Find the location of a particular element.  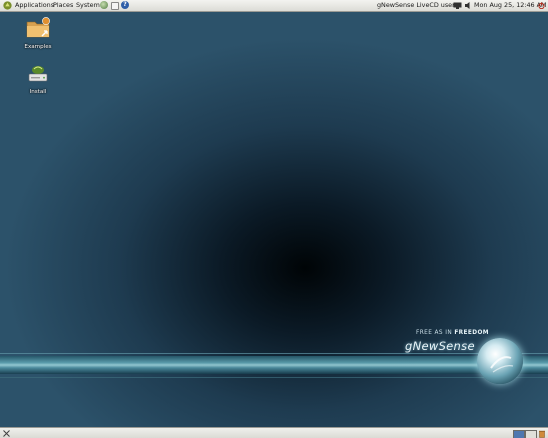

web-browser-icon is located at coordinates (104, 5).